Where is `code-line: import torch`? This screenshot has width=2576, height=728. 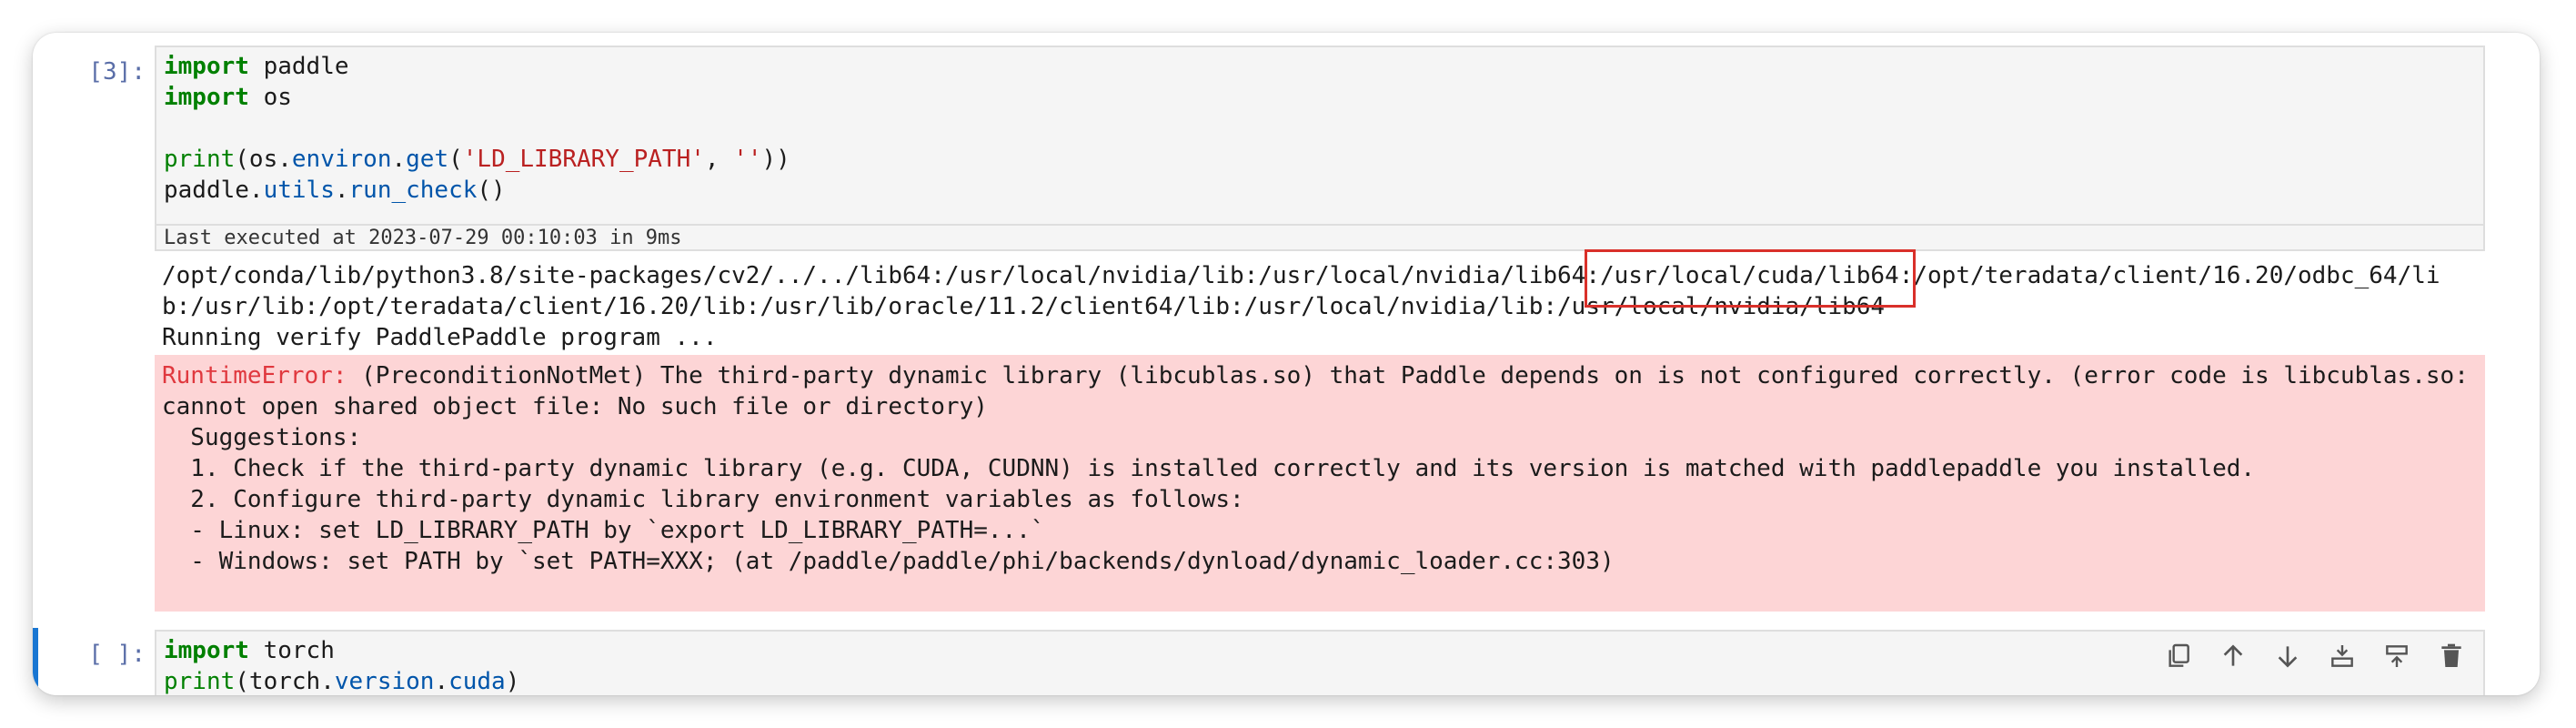 code-line: import torch is located at coordinates (249, 650).